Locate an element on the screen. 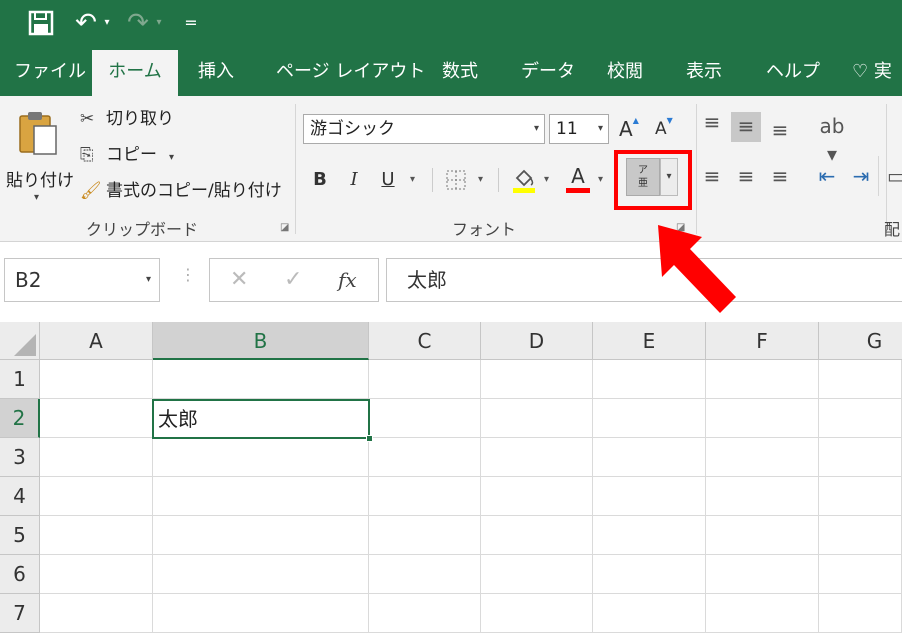 The width and height of the screenshot is (902, 638). cell-g1 is located at coordinates (860, 379).